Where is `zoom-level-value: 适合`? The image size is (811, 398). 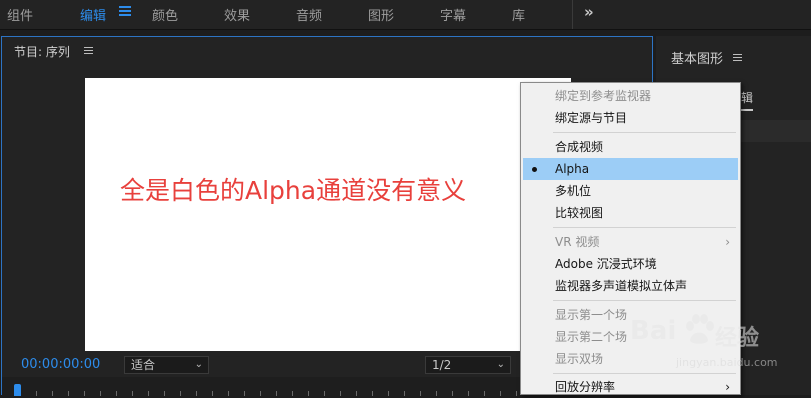
zoom-level-value: 适合 is located at coordinates (143, 365).